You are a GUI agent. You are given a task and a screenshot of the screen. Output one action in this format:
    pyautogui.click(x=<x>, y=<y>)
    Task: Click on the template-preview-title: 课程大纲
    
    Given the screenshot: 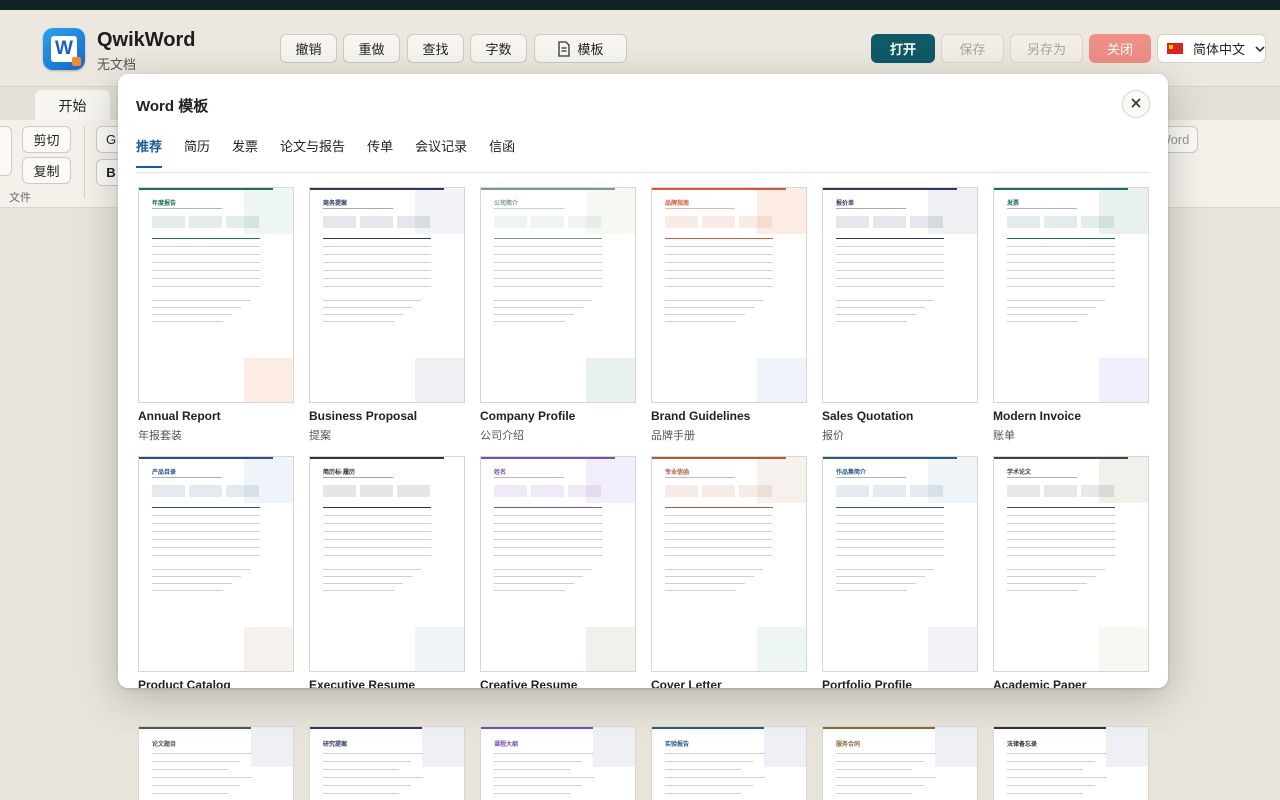 What is the action you would take?
    pyautogui.click(x=506, y=745)
    